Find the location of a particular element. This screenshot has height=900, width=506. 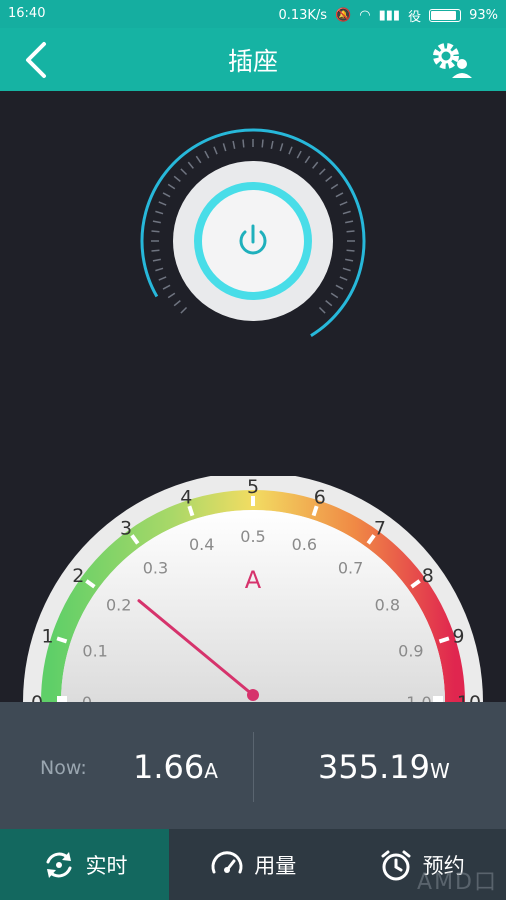

power-dial is located at coordinates (253, 241).